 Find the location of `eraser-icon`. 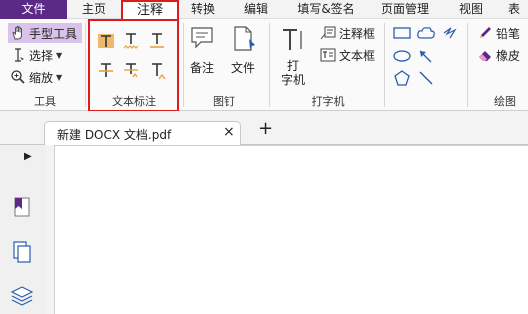

eraser-icon is located at coordinates (485, 56).